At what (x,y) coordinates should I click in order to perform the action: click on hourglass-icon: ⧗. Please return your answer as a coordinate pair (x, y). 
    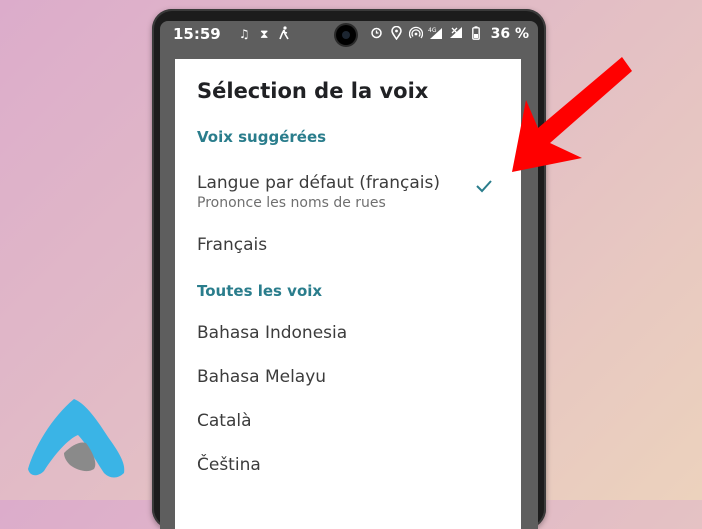
    Looking at the image, I should click on (264, 33).